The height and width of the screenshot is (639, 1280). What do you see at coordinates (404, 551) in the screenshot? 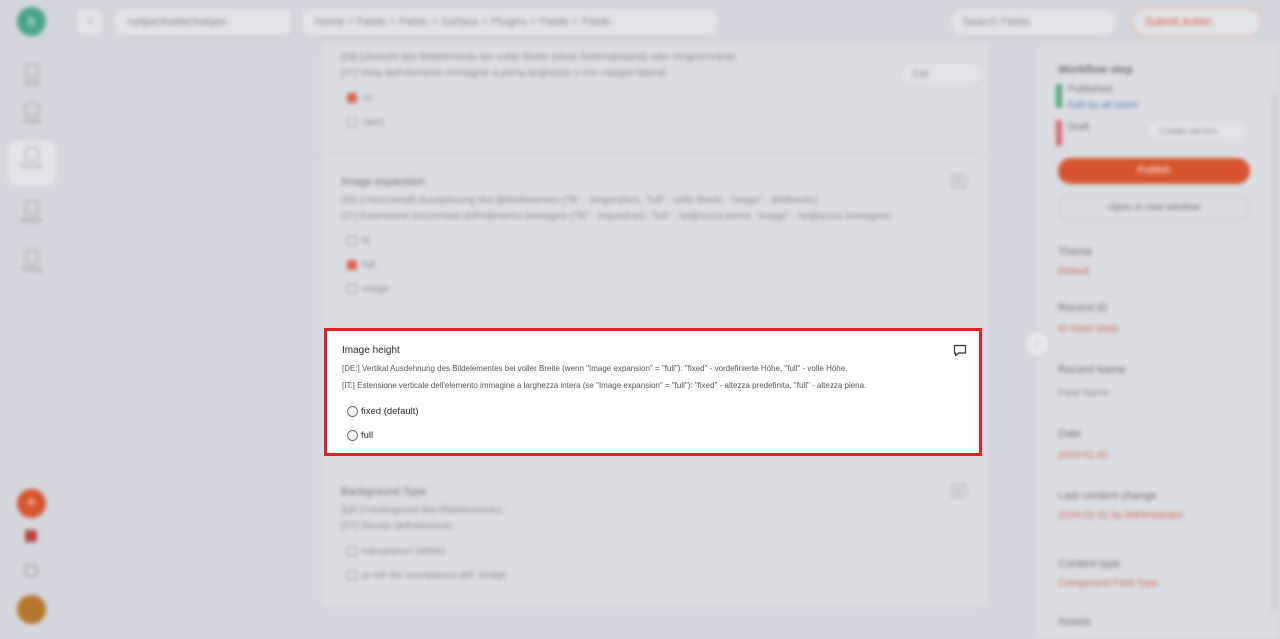
I see `option-label: transparent (white)` at bounding box center [404, 551].